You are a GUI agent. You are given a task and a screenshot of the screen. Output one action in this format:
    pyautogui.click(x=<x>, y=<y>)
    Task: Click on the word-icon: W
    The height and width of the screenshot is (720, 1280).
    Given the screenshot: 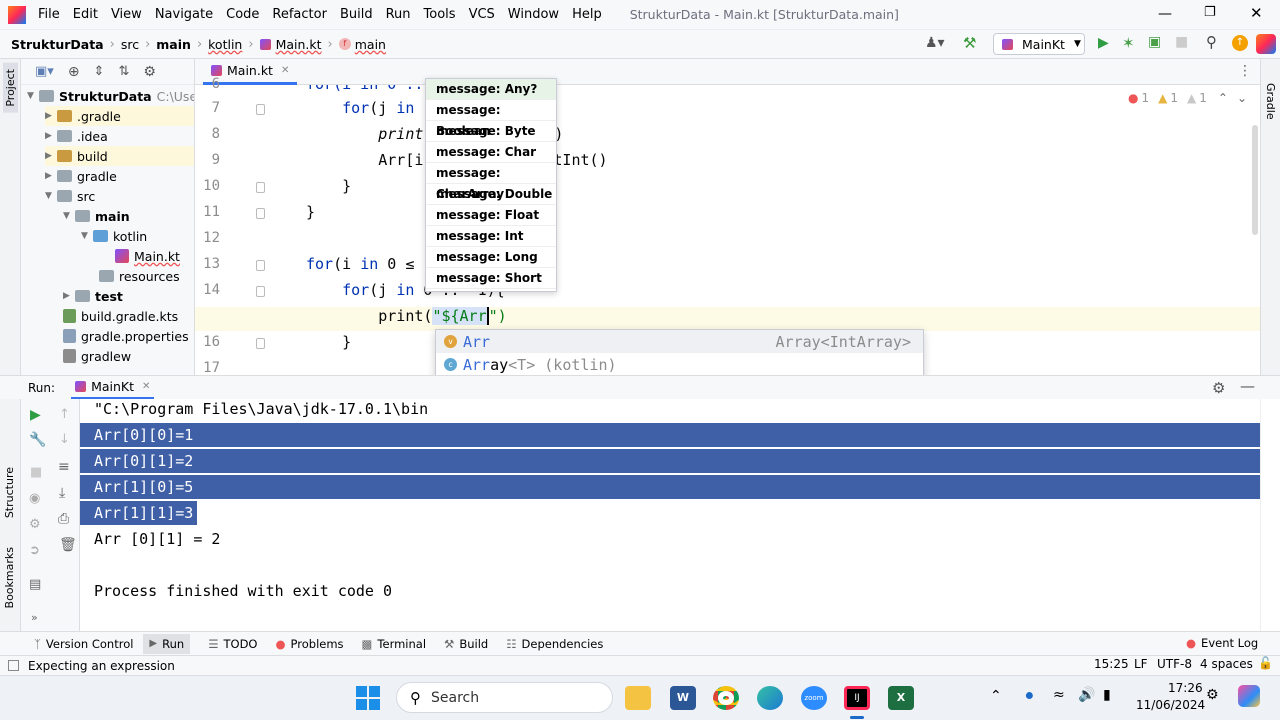 What is the action you would take?
    pyautogui.click(x=683, y=698)
    